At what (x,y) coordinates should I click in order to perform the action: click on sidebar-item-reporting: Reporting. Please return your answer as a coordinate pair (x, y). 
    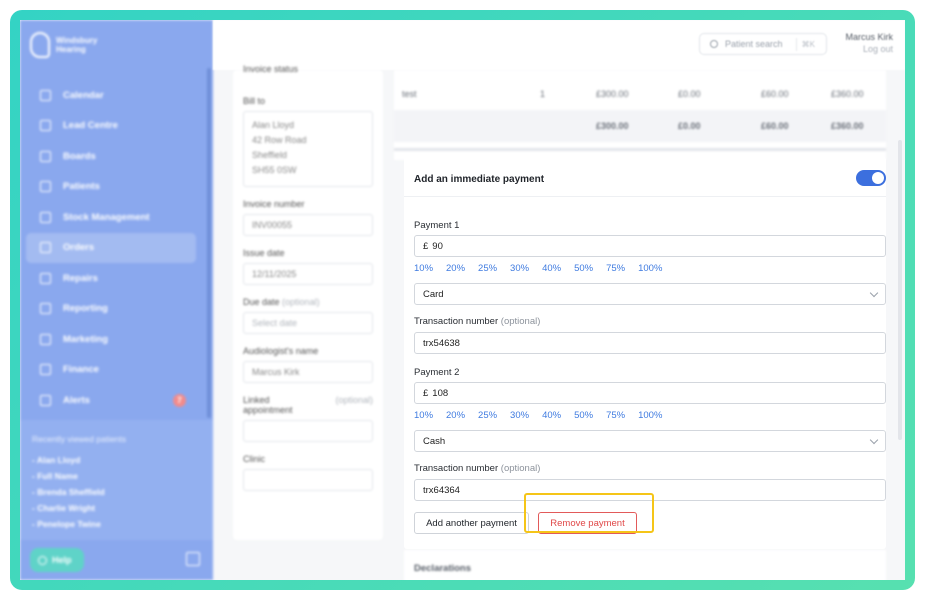
    Looking at the image, I should click on (111, 309).